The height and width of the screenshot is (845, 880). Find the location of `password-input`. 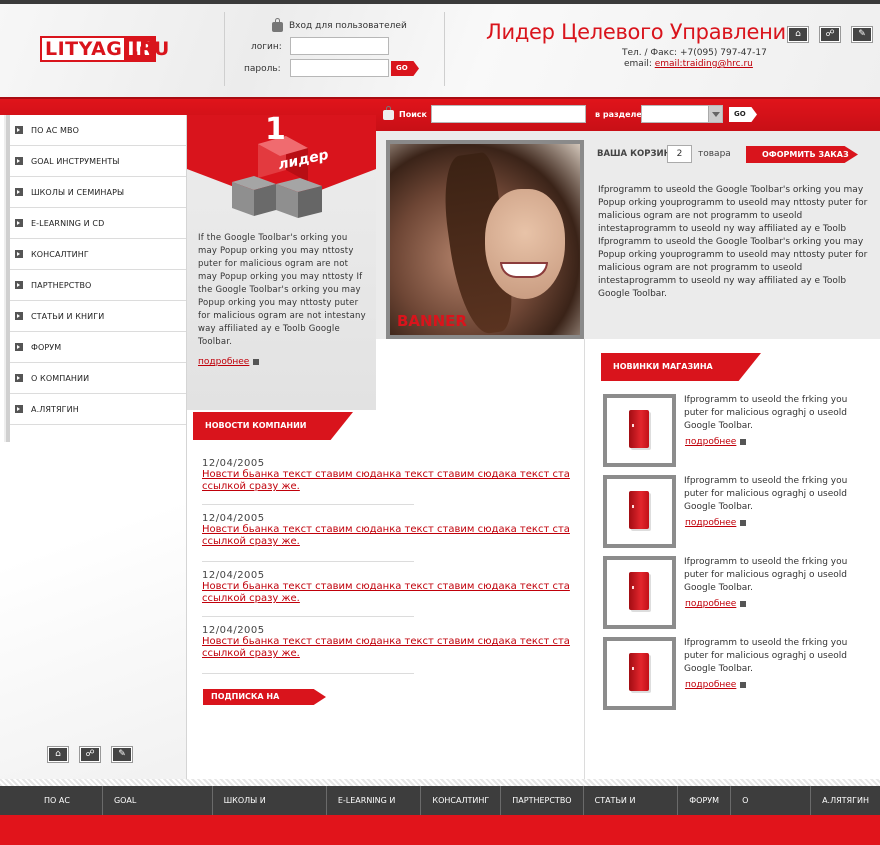

password-input is located at coordinates (339, 68).